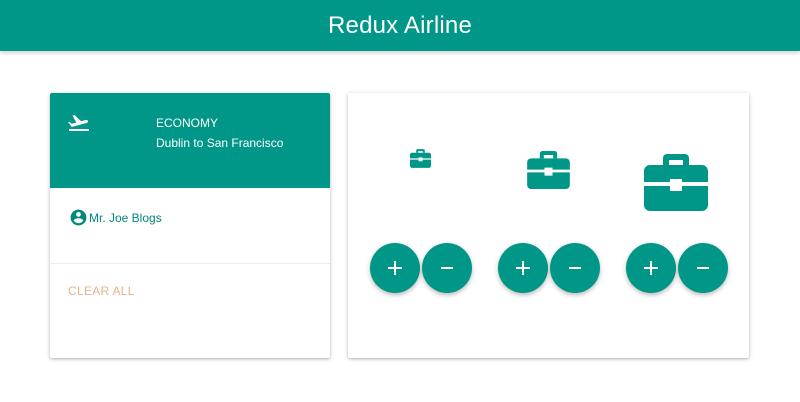  I want to click on add-medium-bag-button, so click(523, 268).